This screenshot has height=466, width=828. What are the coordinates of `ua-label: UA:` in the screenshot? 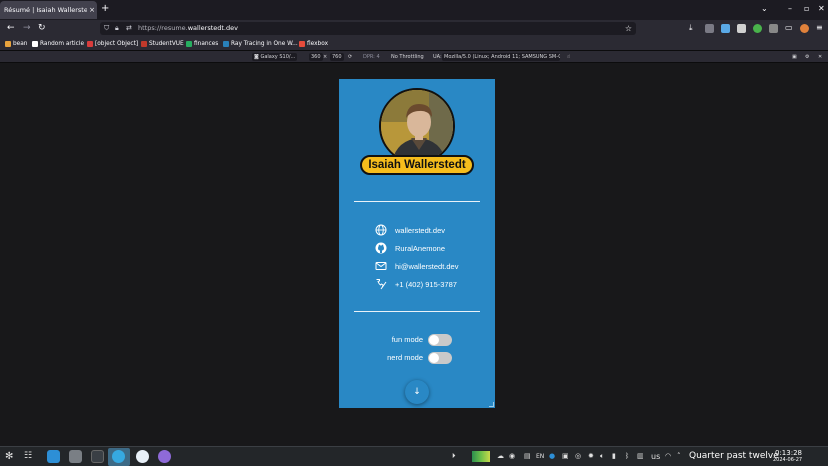 It's located at (437, 57).